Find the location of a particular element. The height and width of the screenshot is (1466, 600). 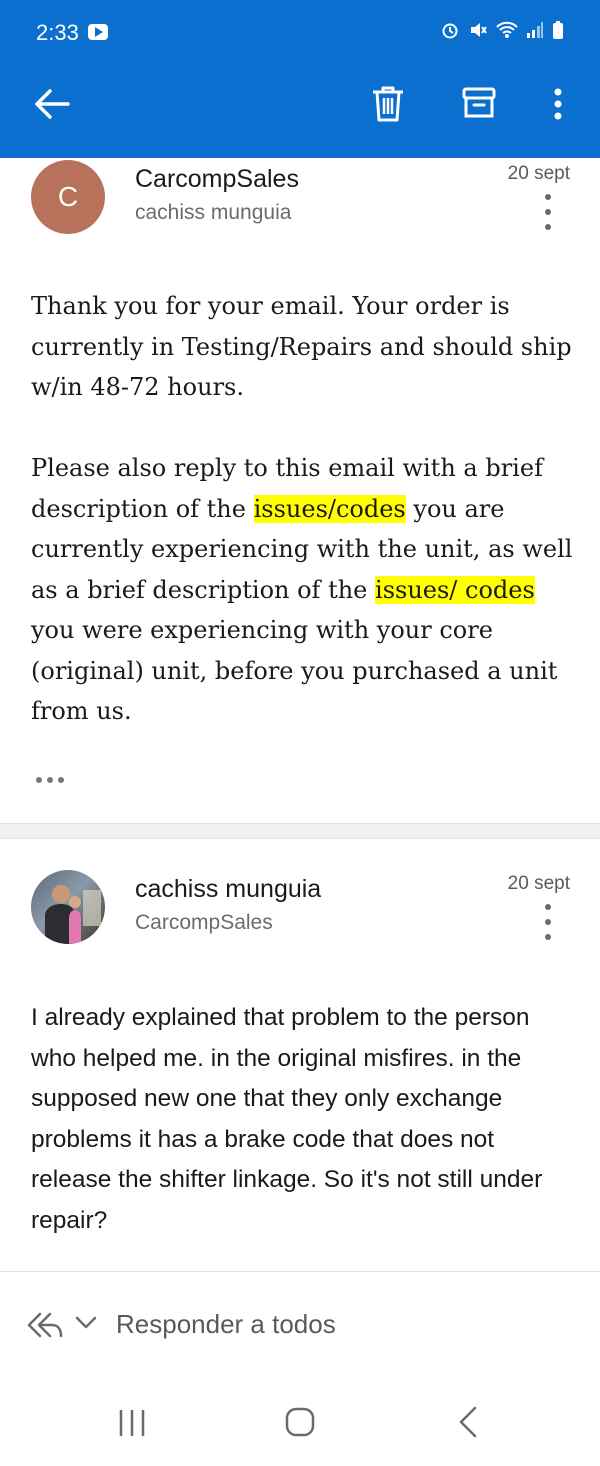

signal-icon is located at coordinates (535, 30).